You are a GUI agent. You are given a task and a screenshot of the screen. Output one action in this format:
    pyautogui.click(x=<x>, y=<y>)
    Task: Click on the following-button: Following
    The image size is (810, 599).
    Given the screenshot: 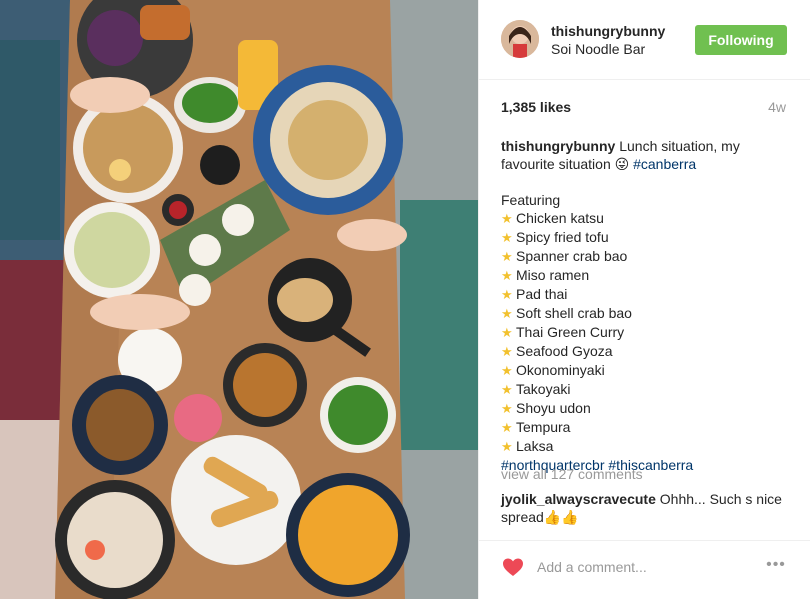 What is the action you would take?
    pyautogui.click(x=741, y=40)
    